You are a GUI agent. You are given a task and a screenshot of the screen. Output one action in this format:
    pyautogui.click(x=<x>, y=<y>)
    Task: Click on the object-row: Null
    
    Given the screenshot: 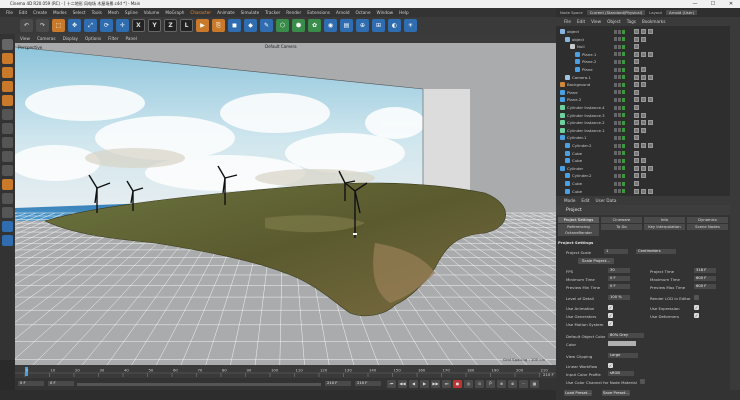 What is the action you would take?
    pyautogui.click(x=643, y=46)
    